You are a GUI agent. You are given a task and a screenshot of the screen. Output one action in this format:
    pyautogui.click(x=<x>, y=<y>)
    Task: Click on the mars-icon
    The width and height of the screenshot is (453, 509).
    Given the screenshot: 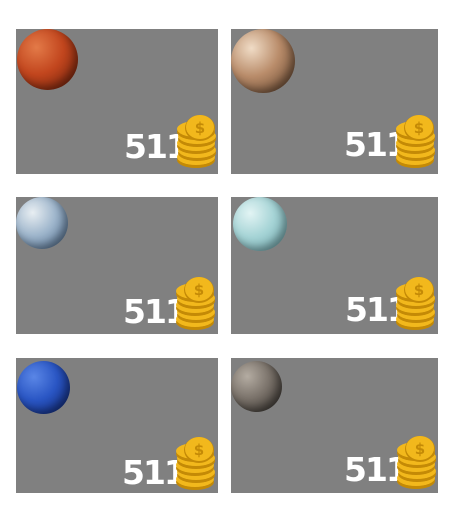 What is the action you would take?
    pyautogui.click(x=47, y=59)
    